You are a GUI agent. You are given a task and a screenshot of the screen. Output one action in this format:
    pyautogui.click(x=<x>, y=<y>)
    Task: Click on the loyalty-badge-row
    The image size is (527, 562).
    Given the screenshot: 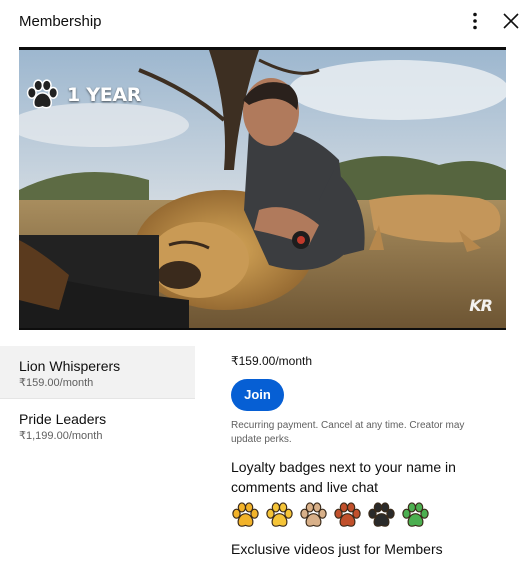 What is the action you would take?
    pyautogui.click(x=376, y=515)
    